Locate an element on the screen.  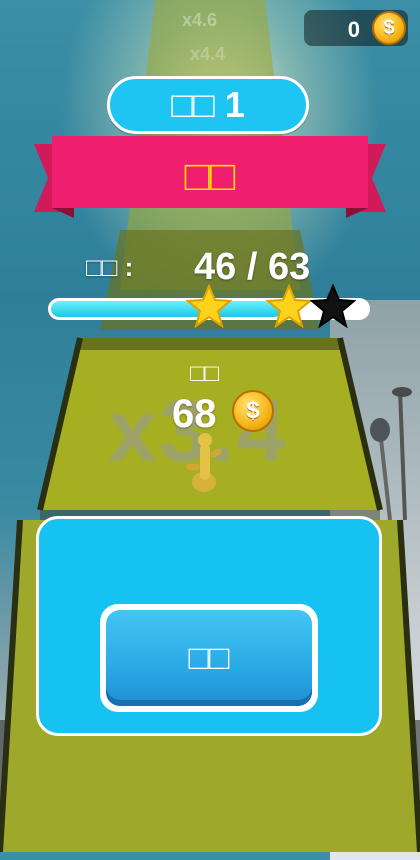
progress-label: □□ : is located at coordinates (110, 267).